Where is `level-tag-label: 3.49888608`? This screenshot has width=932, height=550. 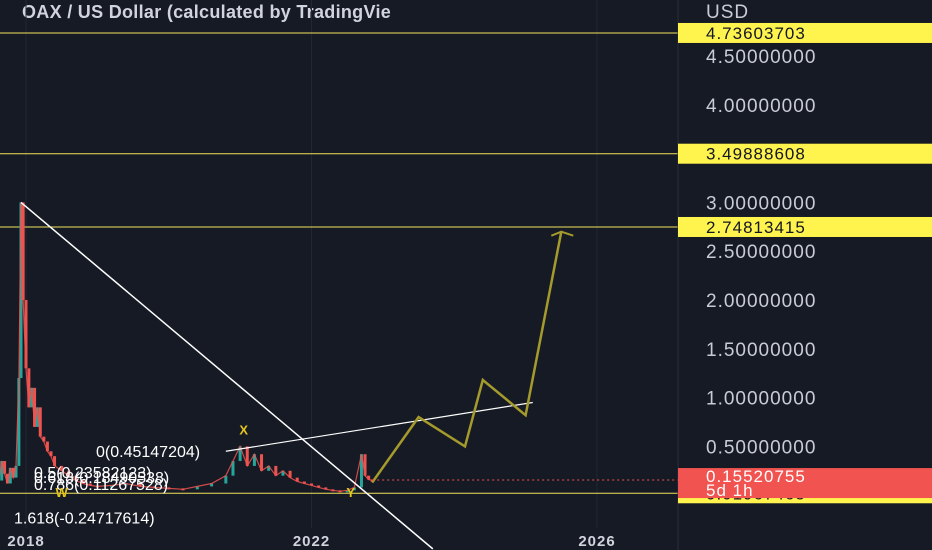
level-tag-label: 3.49888608 is located at coordinates (756, 154).